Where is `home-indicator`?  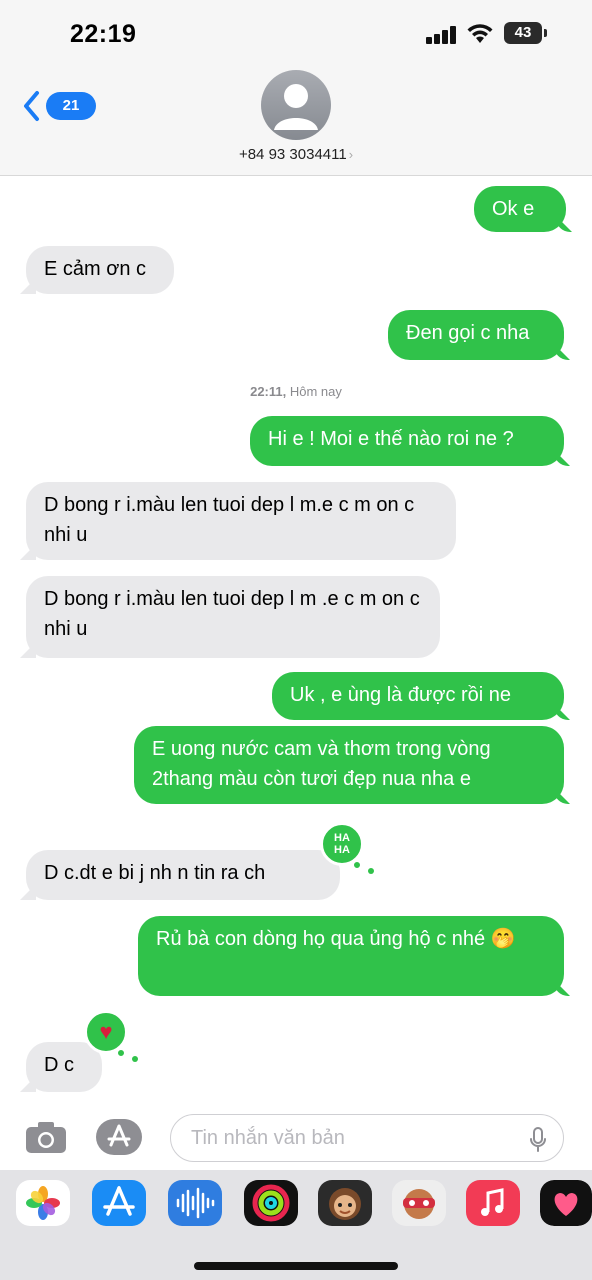
home-indicator is located at coordinates (296, 1266).